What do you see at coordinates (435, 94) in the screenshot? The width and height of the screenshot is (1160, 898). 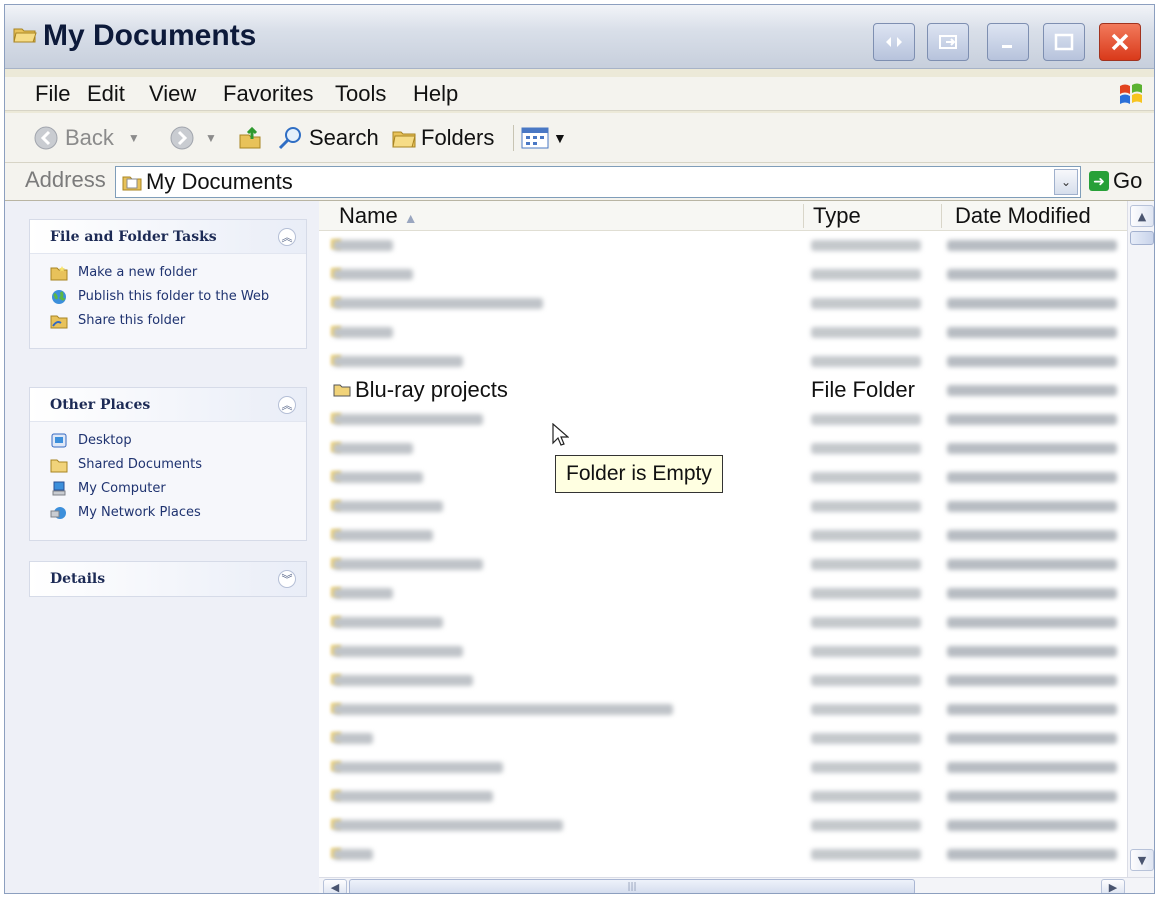 I see `menu-help: Help` at bounding box center [435, 94].